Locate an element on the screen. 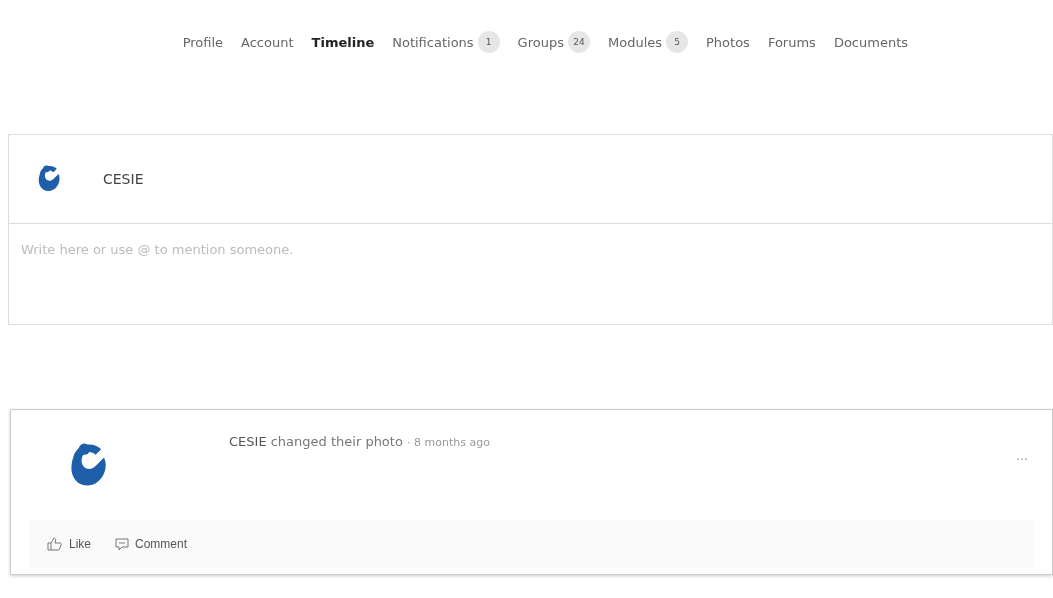 This screenshot has height=598, width=1053. nav-tab: Notifications 1 is located at coordinates (446, 42).